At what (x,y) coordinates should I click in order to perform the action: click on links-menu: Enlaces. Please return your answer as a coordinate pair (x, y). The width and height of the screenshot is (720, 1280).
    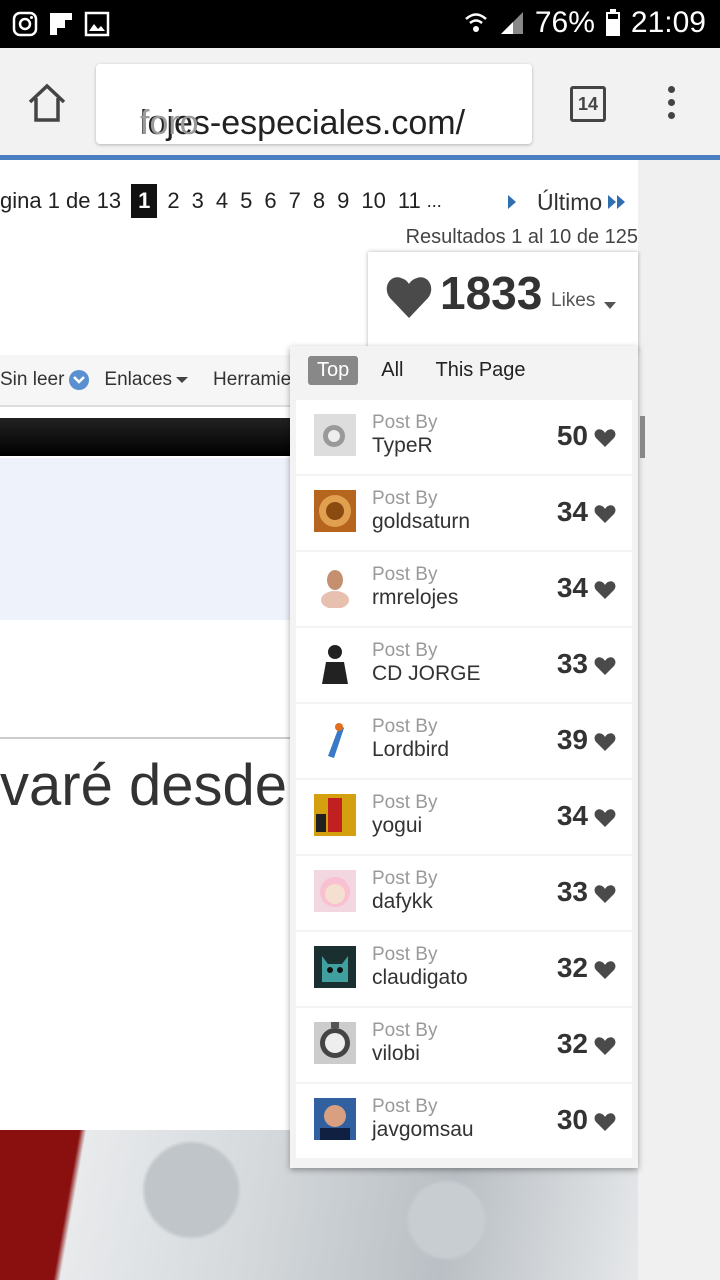
    Looking at the image, I should click on (146, 380).